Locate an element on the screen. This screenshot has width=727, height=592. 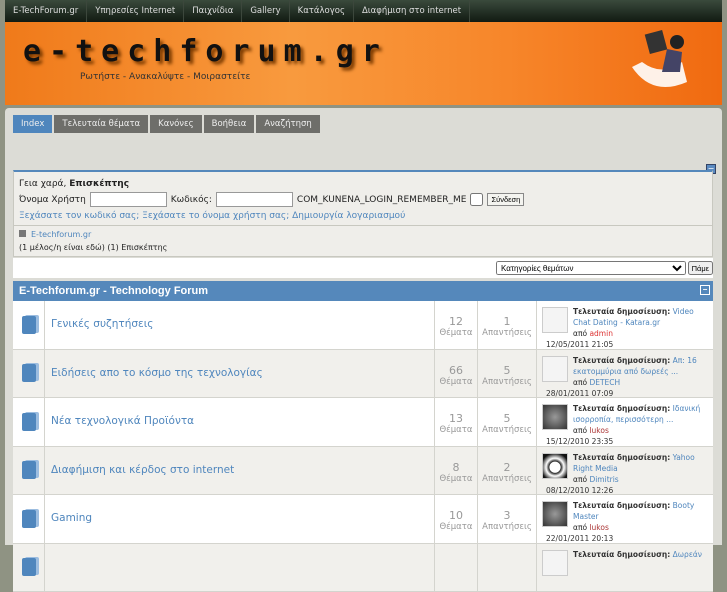
topics-count: 13Θέματα is located at coordinates (456, 422).